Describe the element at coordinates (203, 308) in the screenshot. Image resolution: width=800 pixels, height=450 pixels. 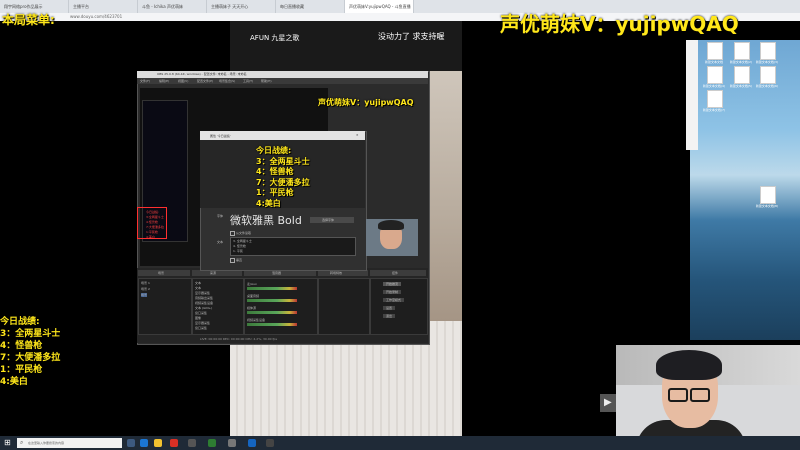
I see `source-item: 文本 (GDI+)` at that location.